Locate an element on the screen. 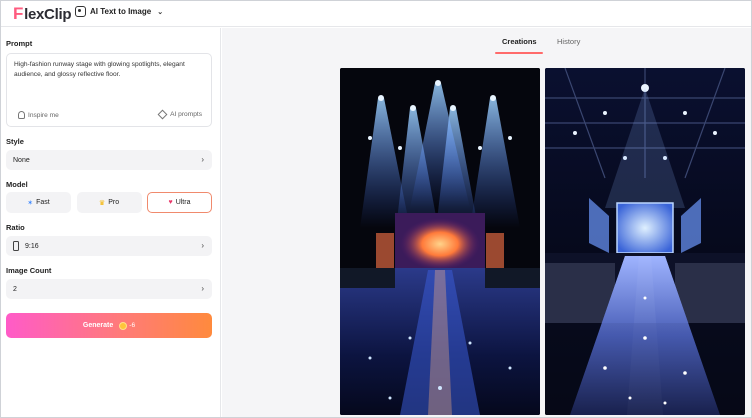 Image resolution: width=752 pixels, height=418 pixels. results-tabs: Creations History is located at coordinates (486, 41).